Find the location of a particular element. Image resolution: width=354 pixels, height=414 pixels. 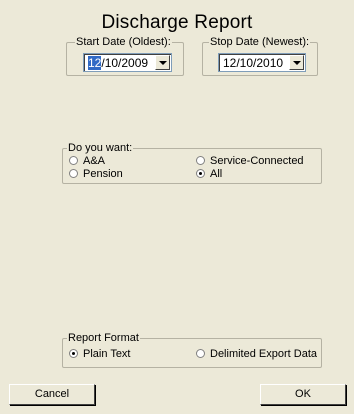

radio-service-connected-label: Service-Connected is located at coordinates (257, 161).